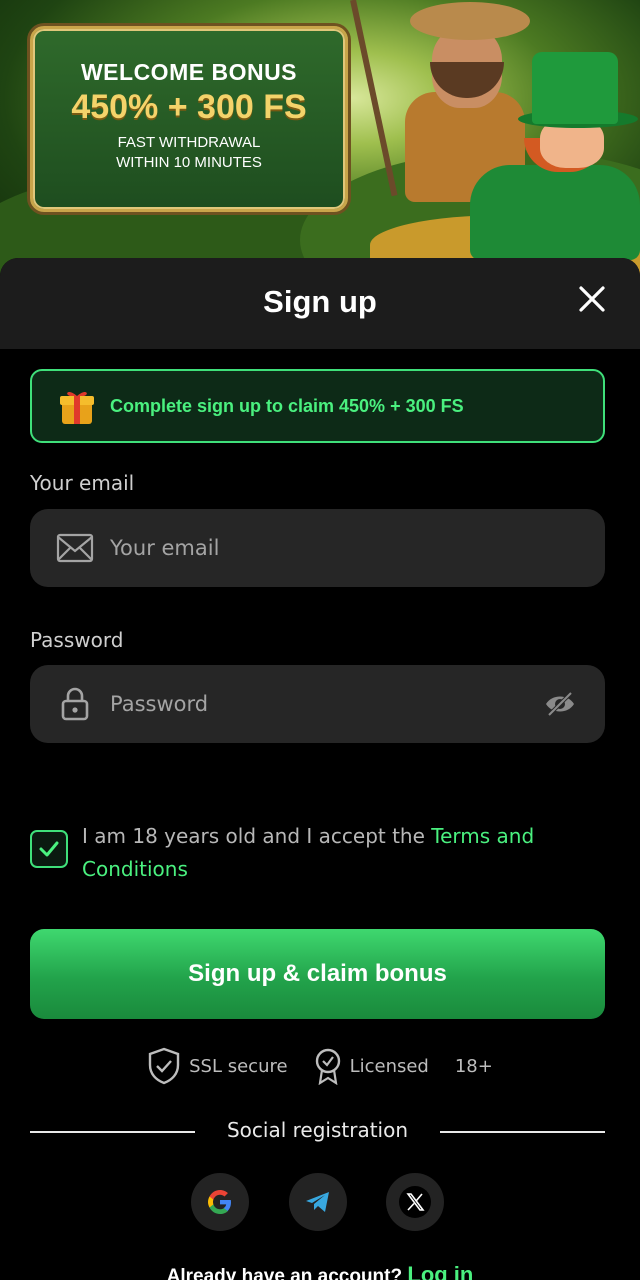  Describe the element at coordinates (325, 704) in the screenshot. I see `password-input` at that location.